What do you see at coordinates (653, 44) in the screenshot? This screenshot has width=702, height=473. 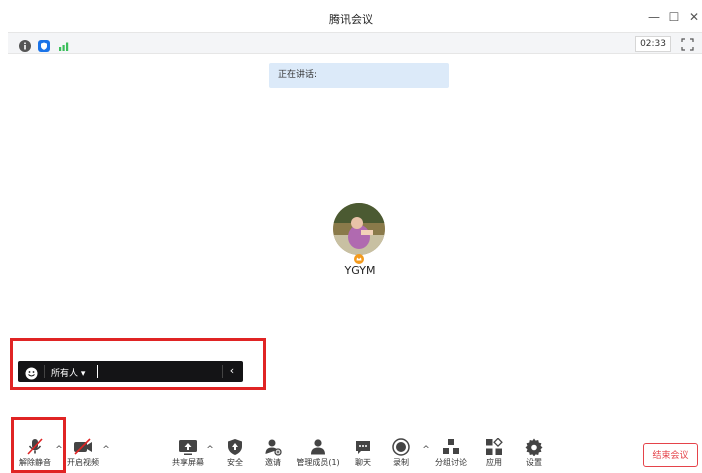 I see `meeting-timer: 02:33` at bounding box center [653, 44].